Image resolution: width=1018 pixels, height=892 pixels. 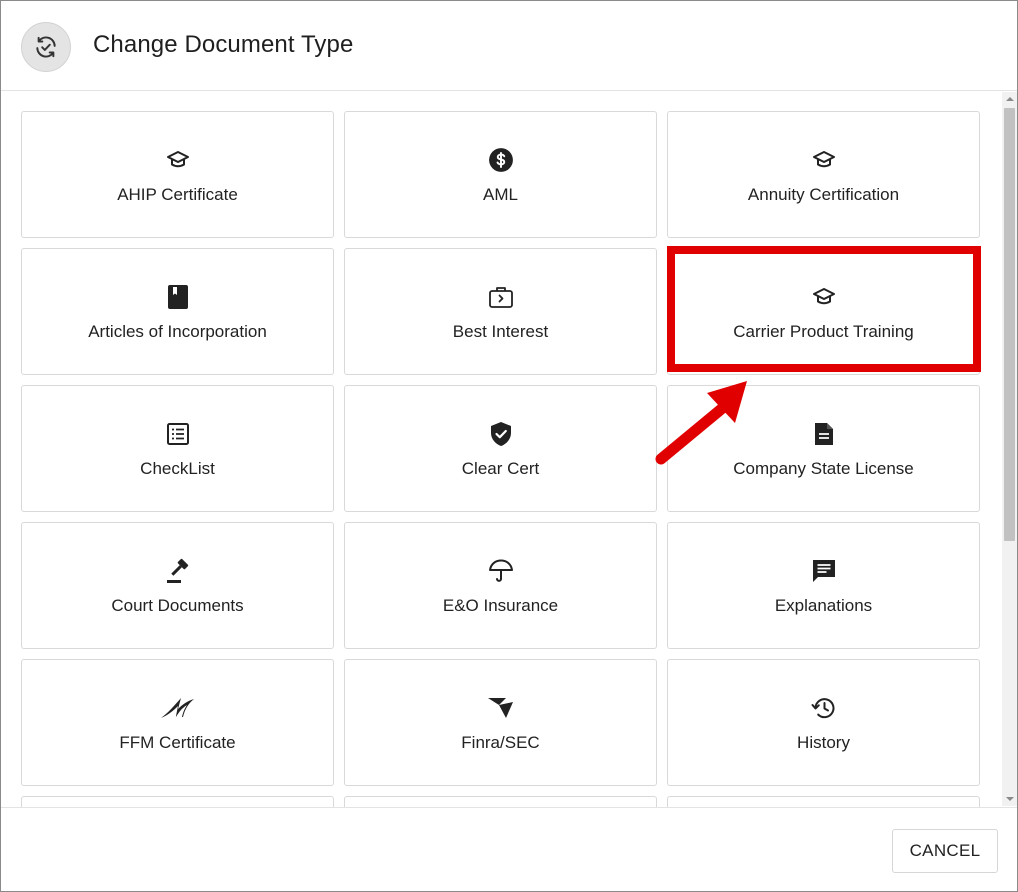 I want to click on tile-best-interest: Best Interest, so click(x=500, y=311).